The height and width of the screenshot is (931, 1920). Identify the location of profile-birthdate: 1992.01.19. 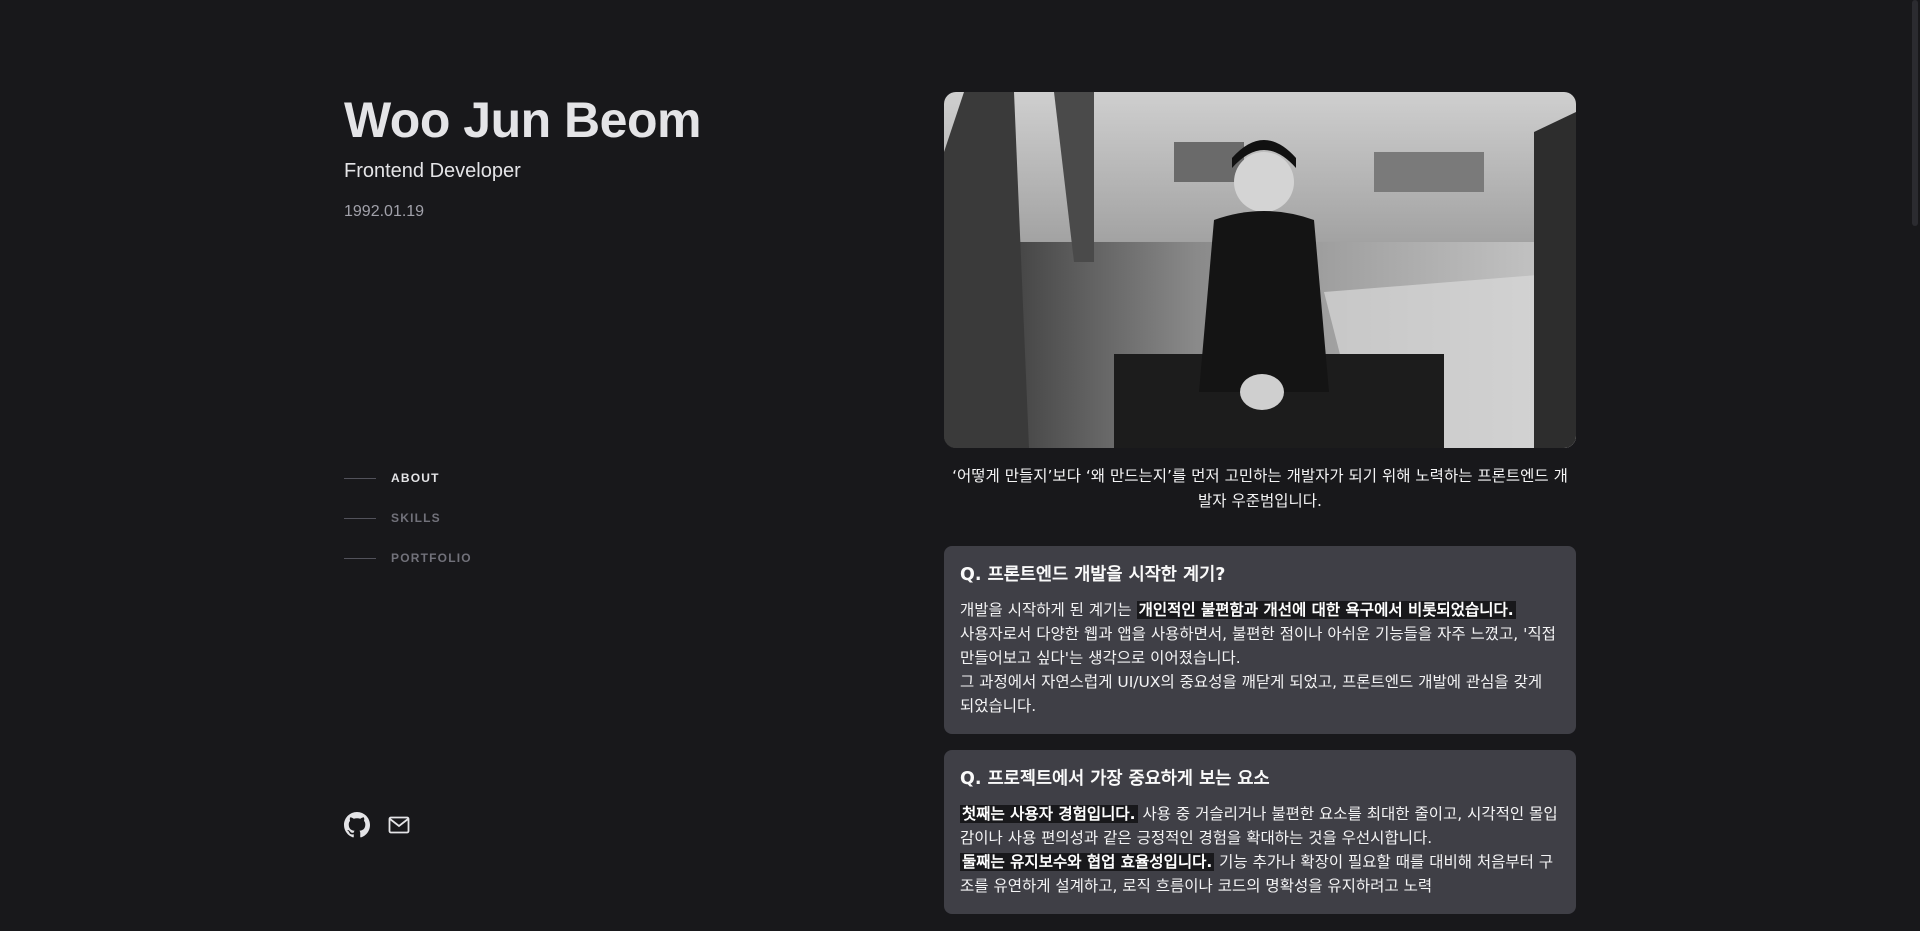
(384, 211).